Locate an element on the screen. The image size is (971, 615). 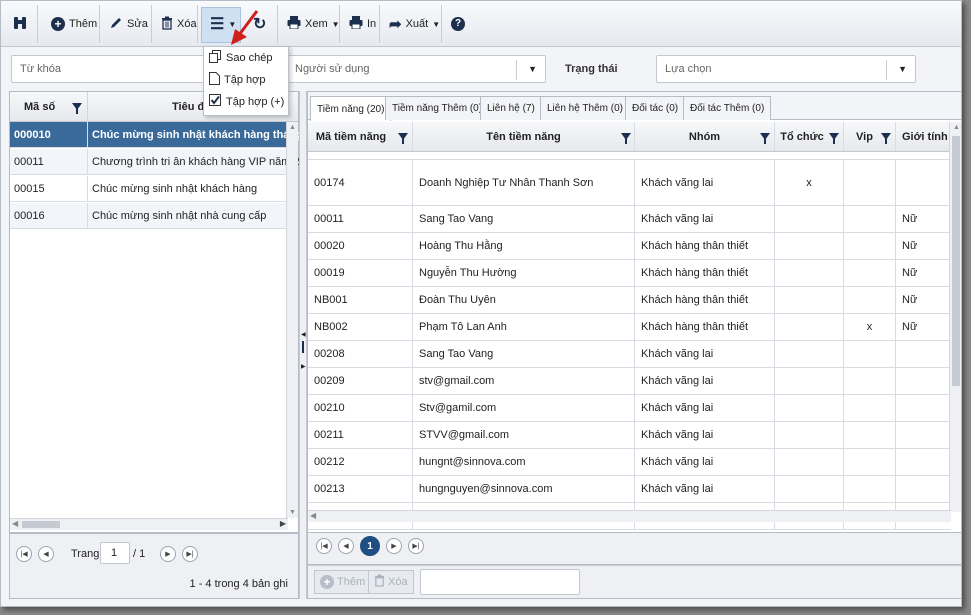
table-row: 00211 STVV@gmail.com Khách vãng lai is located at coordinates (629, 435).